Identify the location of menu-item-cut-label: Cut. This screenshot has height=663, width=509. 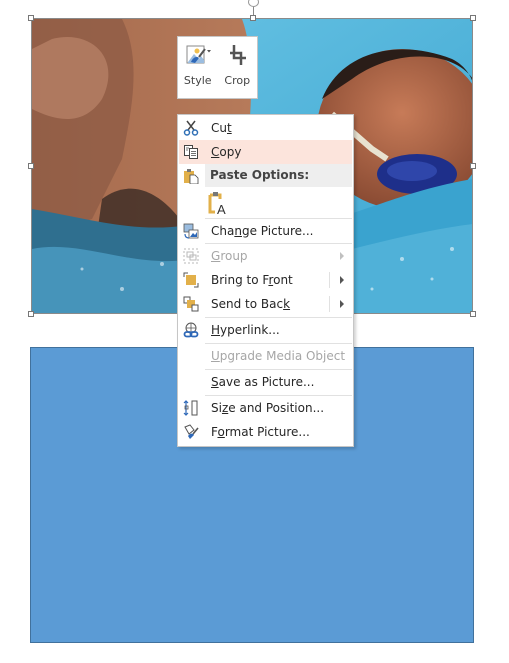
(221, 128).